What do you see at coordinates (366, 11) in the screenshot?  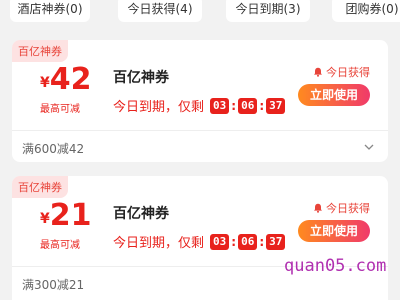 I see `tab-group-buy-coupons: 团购券(0)` at bounding box center [366, 11].